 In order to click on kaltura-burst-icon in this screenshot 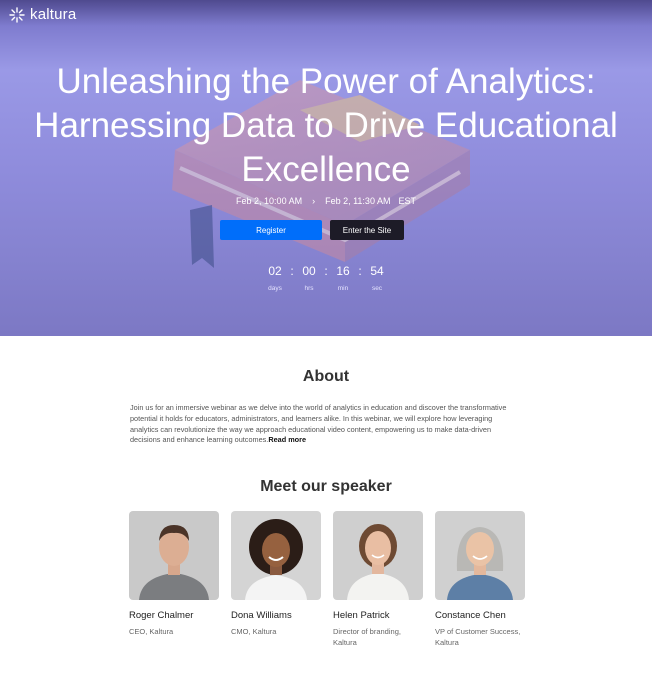, I will do `click(17, 14)`.